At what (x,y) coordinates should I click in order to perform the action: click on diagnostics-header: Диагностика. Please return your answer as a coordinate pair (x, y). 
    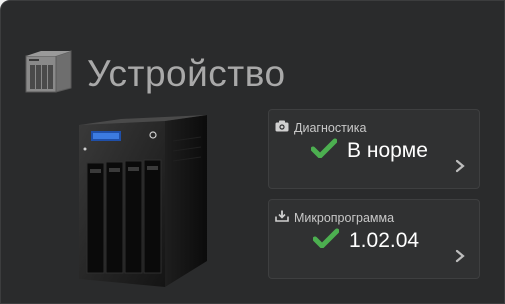
    Looking at the image, I should click on (320, 127).